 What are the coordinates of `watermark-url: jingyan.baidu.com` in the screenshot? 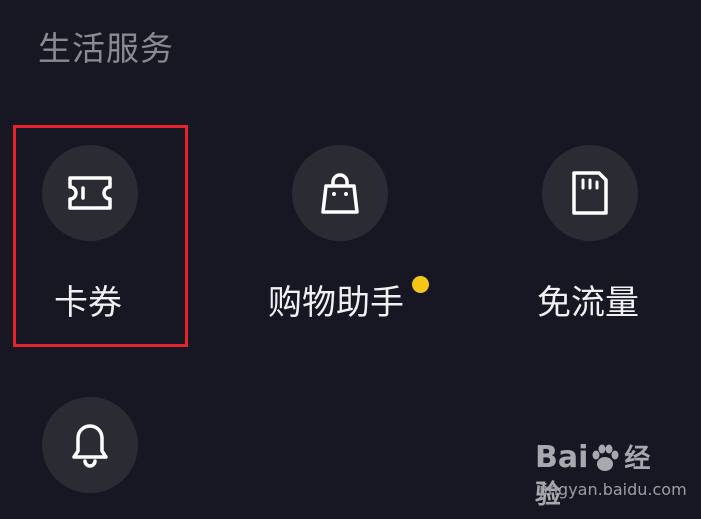 It's located at (613, 489).